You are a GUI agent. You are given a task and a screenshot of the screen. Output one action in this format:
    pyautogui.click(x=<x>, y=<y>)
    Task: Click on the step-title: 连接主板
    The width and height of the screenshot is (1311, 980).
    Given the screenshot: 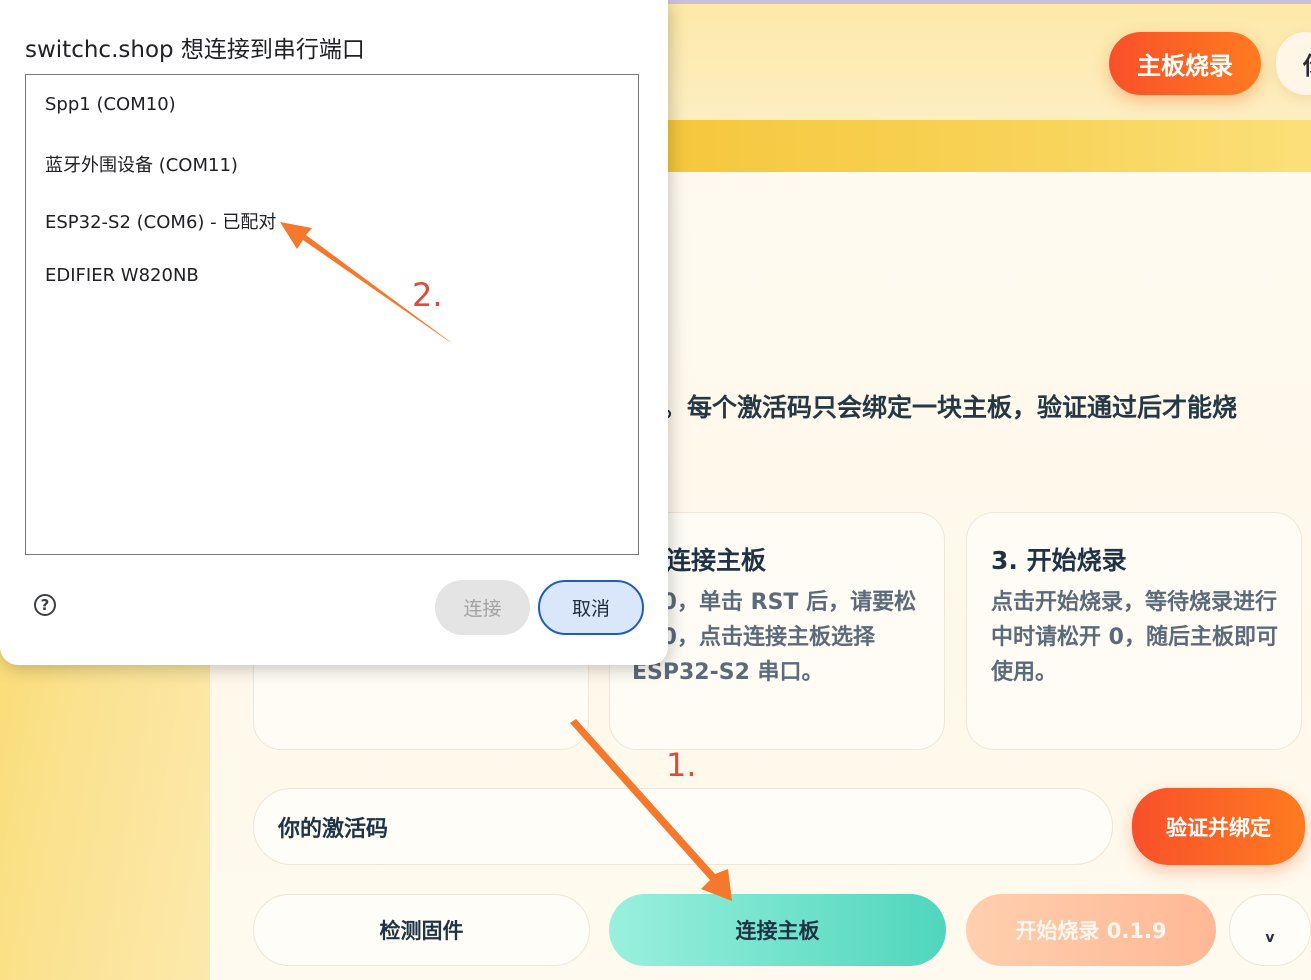 What is the action you would take?
    pyautogui.click(x=716, y=560)
    